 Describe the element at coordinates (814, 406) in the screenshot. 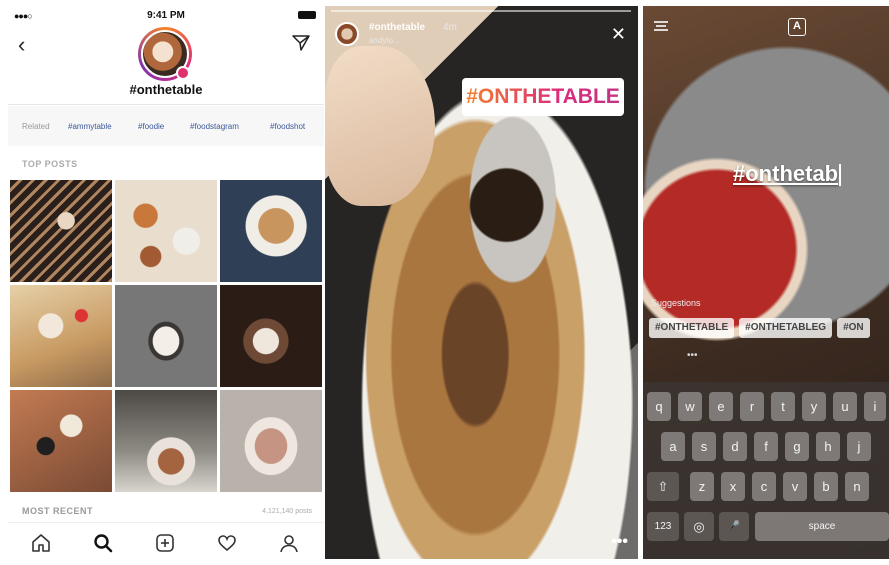

I see `key: y` at that location.